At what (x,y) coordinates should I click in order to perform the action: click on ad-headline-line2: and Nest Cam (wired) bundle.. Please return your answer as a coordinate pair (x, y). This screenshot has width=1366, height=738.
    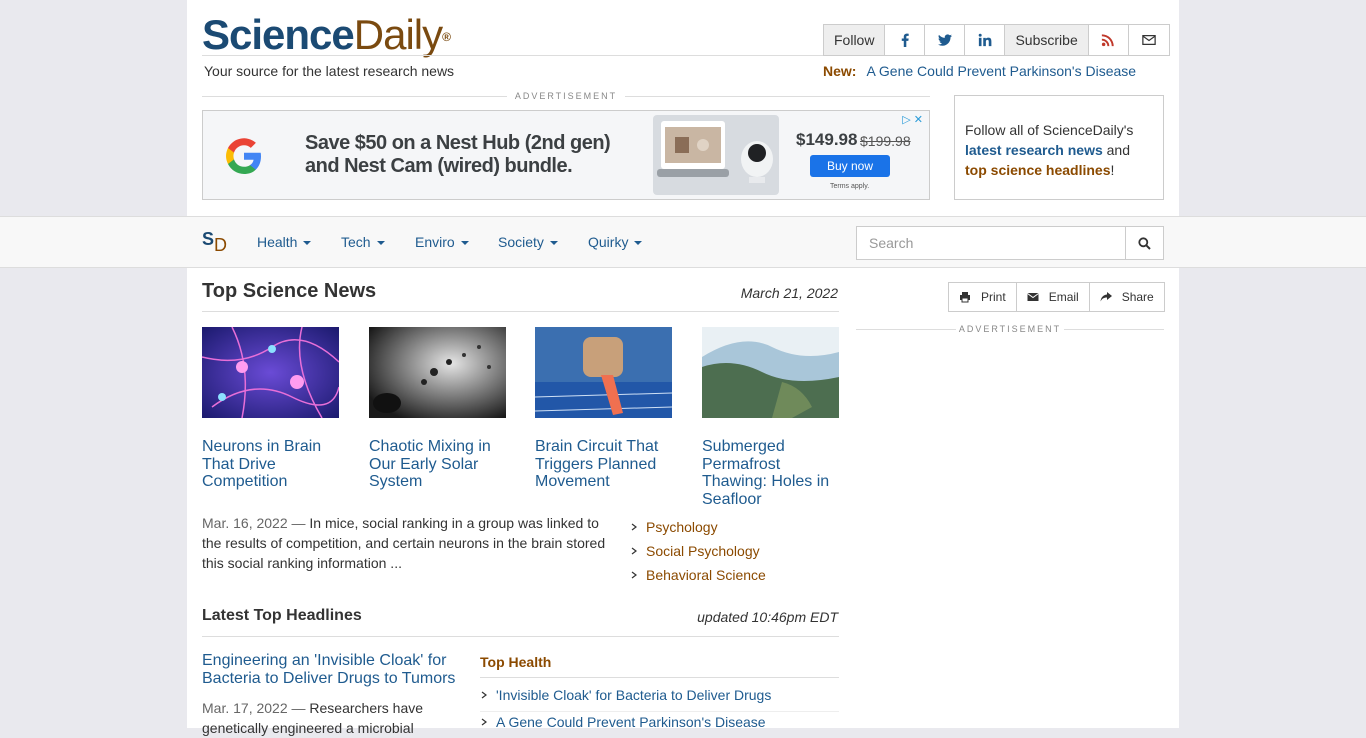
    Looking at the image, I should click on (439, 166).